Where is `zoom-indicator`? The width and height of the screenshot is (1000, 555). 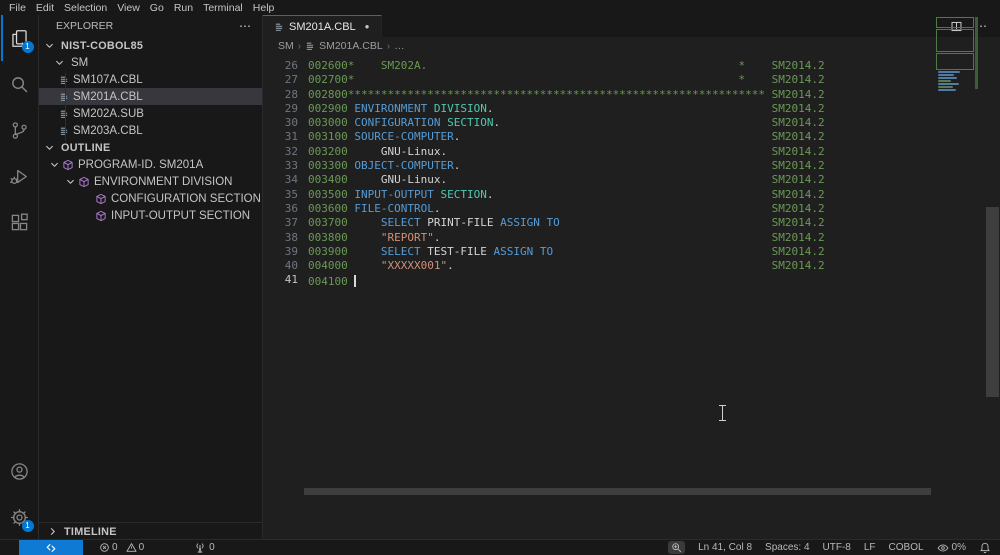
zoom-indicator is located at coordinates (677, 547).